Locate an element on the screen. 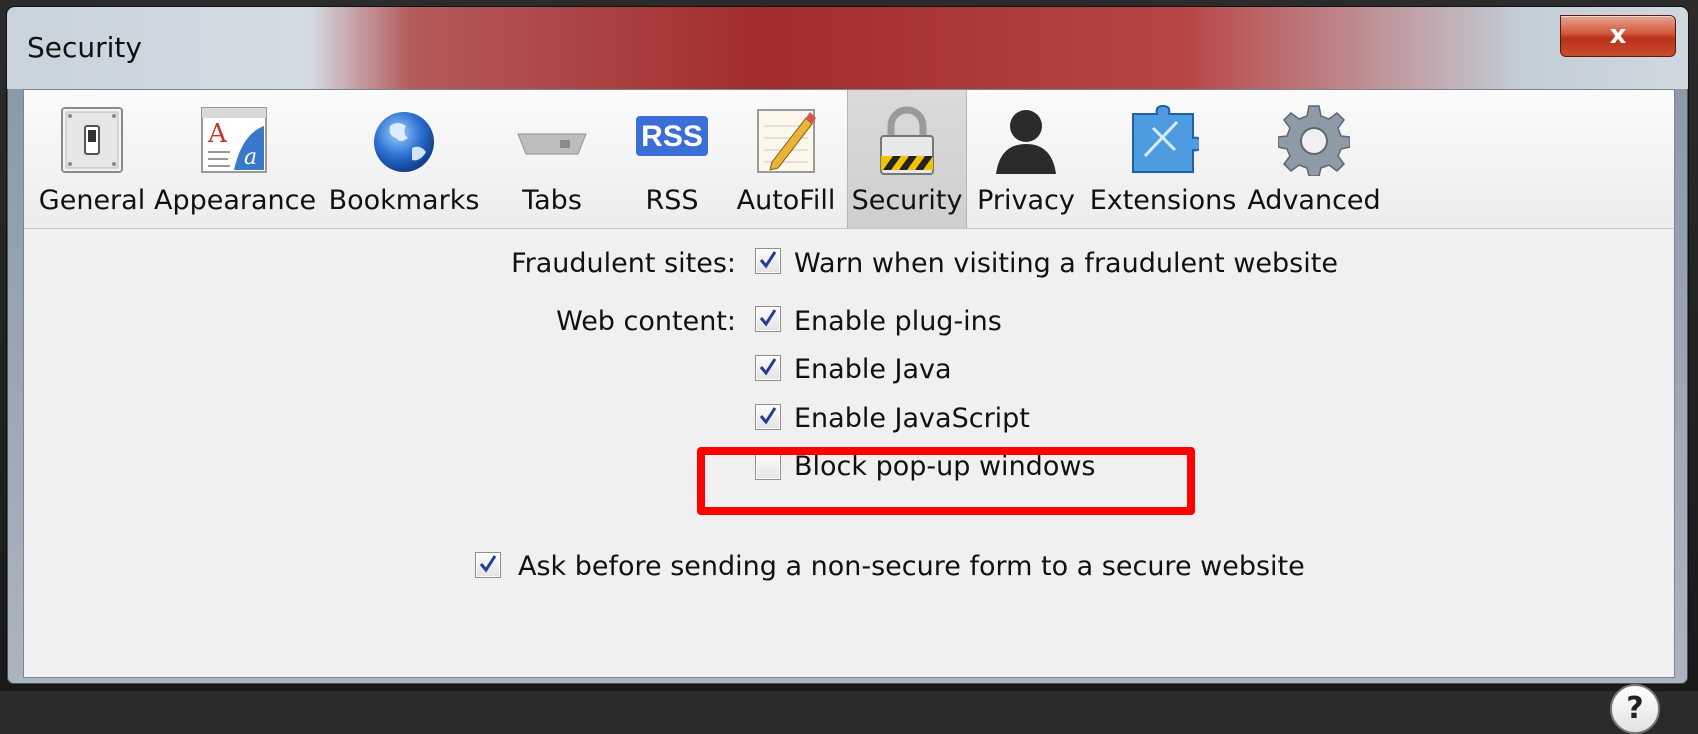 The width and height of the screenshot is (1698, 734). tab-bookmarks-label: Bookmarks is located at coordinates (404, 200).